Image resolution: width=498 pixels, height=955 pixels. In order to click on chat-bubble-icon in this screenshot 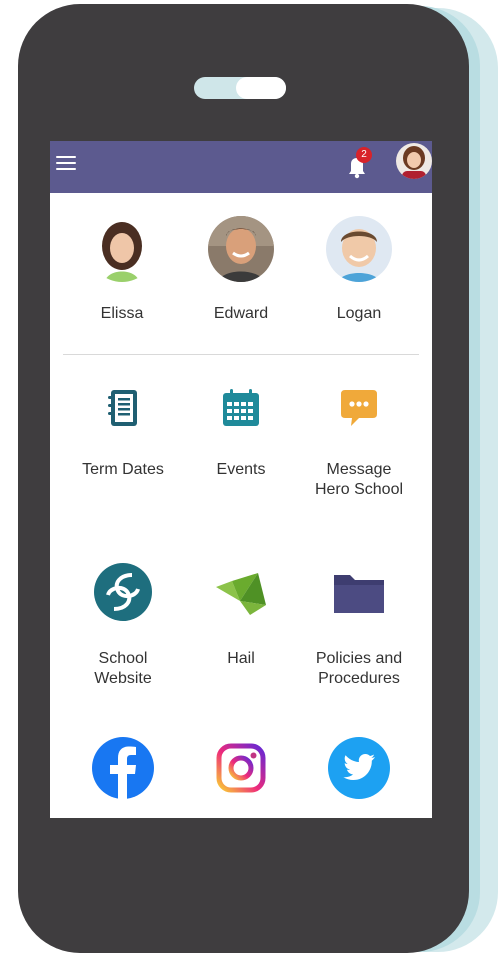, I will do `click(359, 408)`.